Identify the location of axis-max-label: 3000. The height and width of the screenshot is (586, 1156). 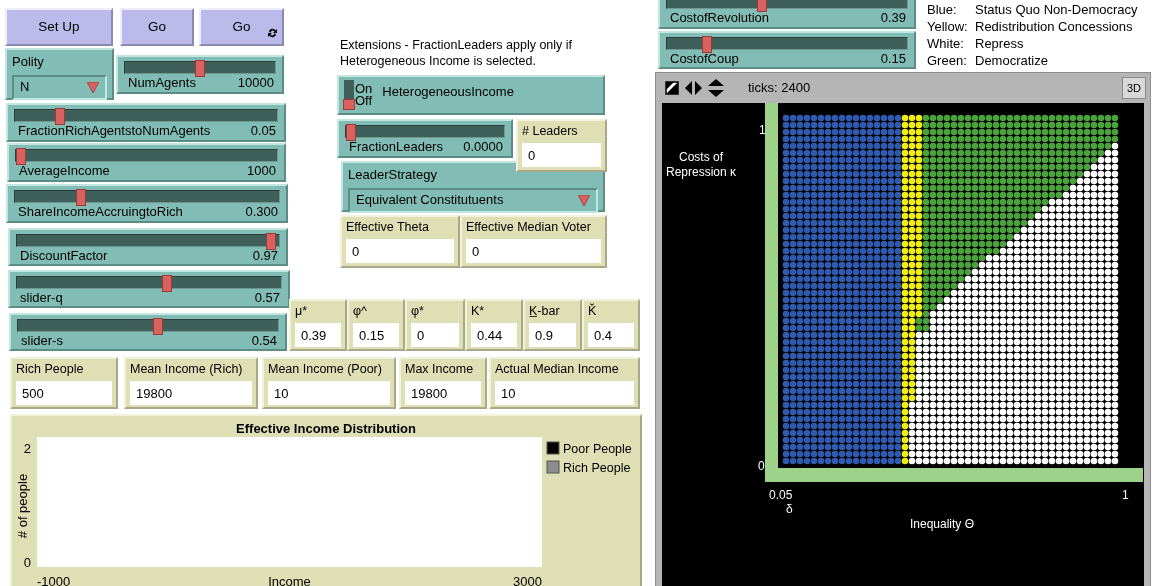
(527, 580).